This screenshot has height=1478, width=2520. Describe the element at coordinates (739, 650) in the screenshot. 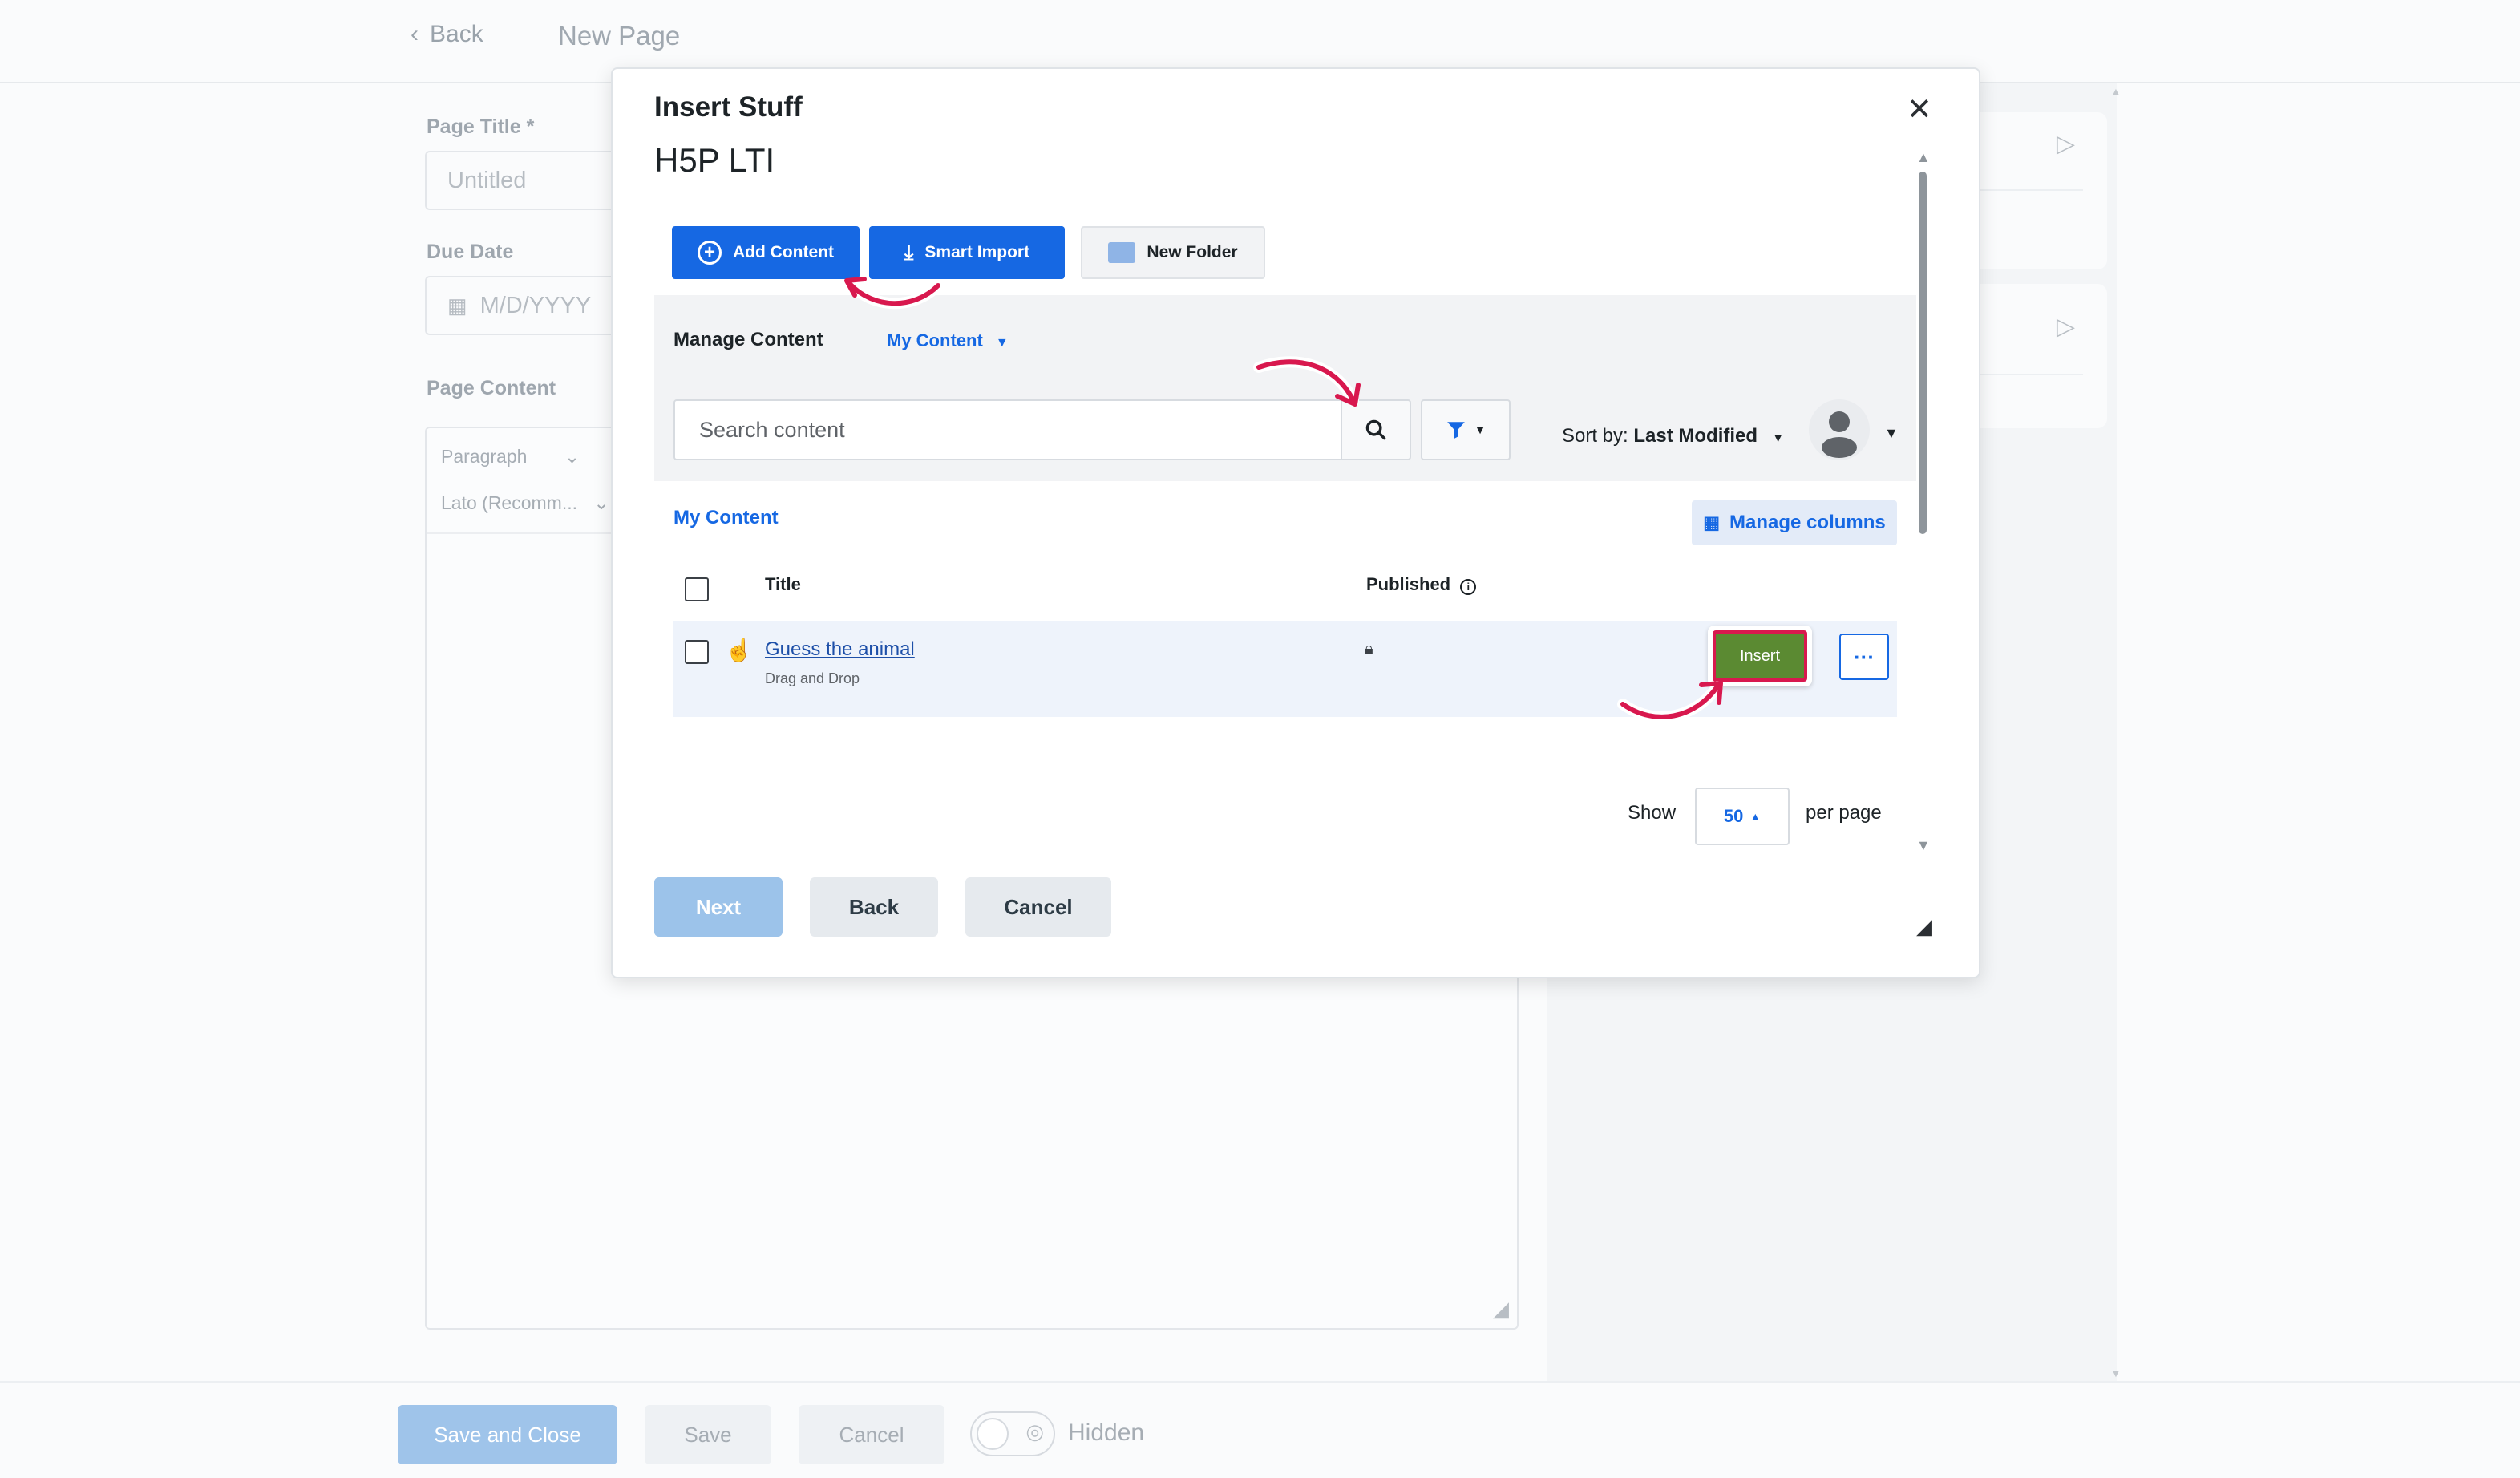

I see `drag-and-drop-icon: ☝` at that location.